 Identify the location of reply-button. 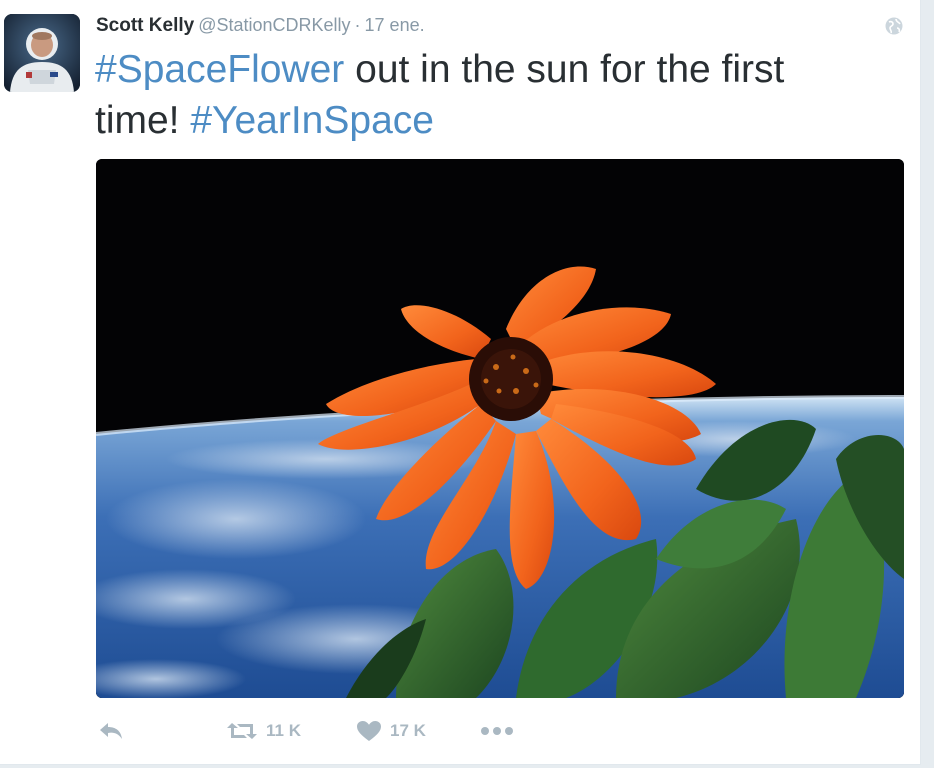
(111, 731).